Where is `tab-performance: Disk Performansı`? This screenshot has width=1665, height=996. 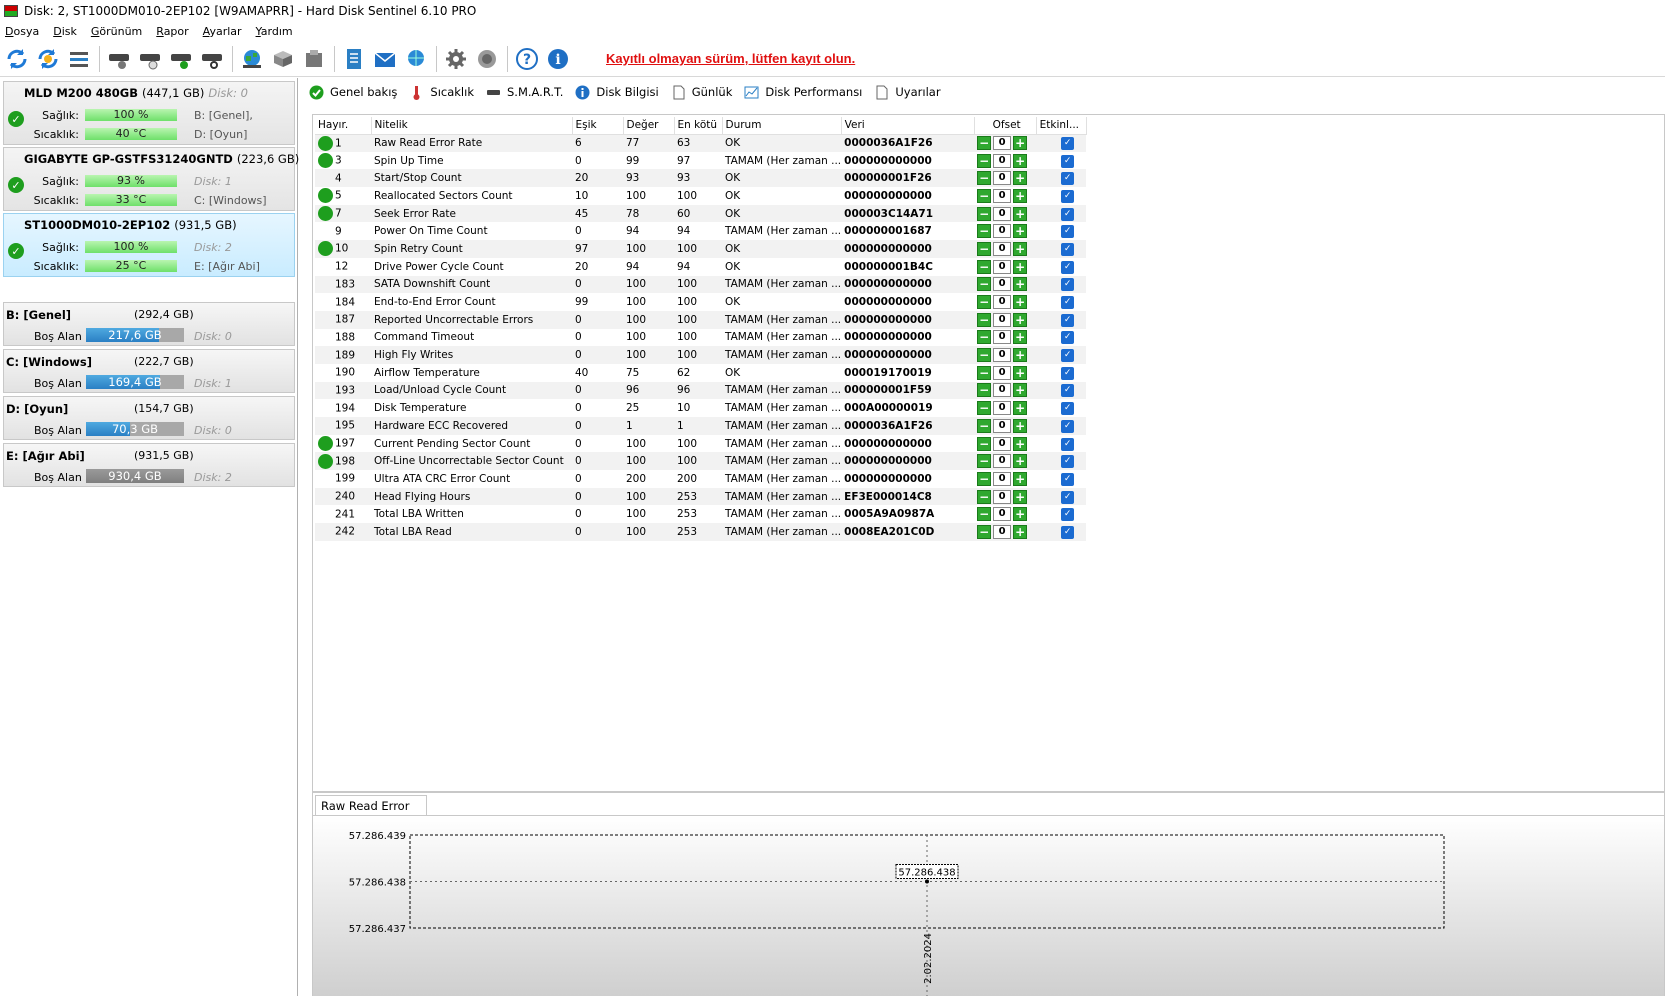
tab-performance: Disk Performansı is located at coordinates (805, 92).